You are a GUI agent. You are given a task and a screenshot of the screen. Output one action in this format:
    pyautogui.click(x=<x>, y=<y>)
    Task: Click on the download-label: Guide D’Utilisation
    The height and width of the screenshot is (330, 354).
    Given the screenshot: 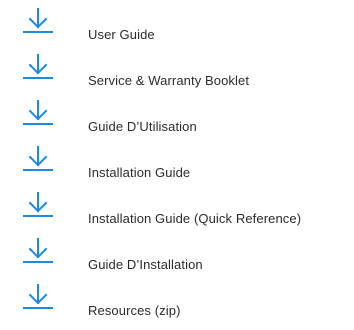 What is the action you would take?
    pyautogui.click(x=142, y=126)
    